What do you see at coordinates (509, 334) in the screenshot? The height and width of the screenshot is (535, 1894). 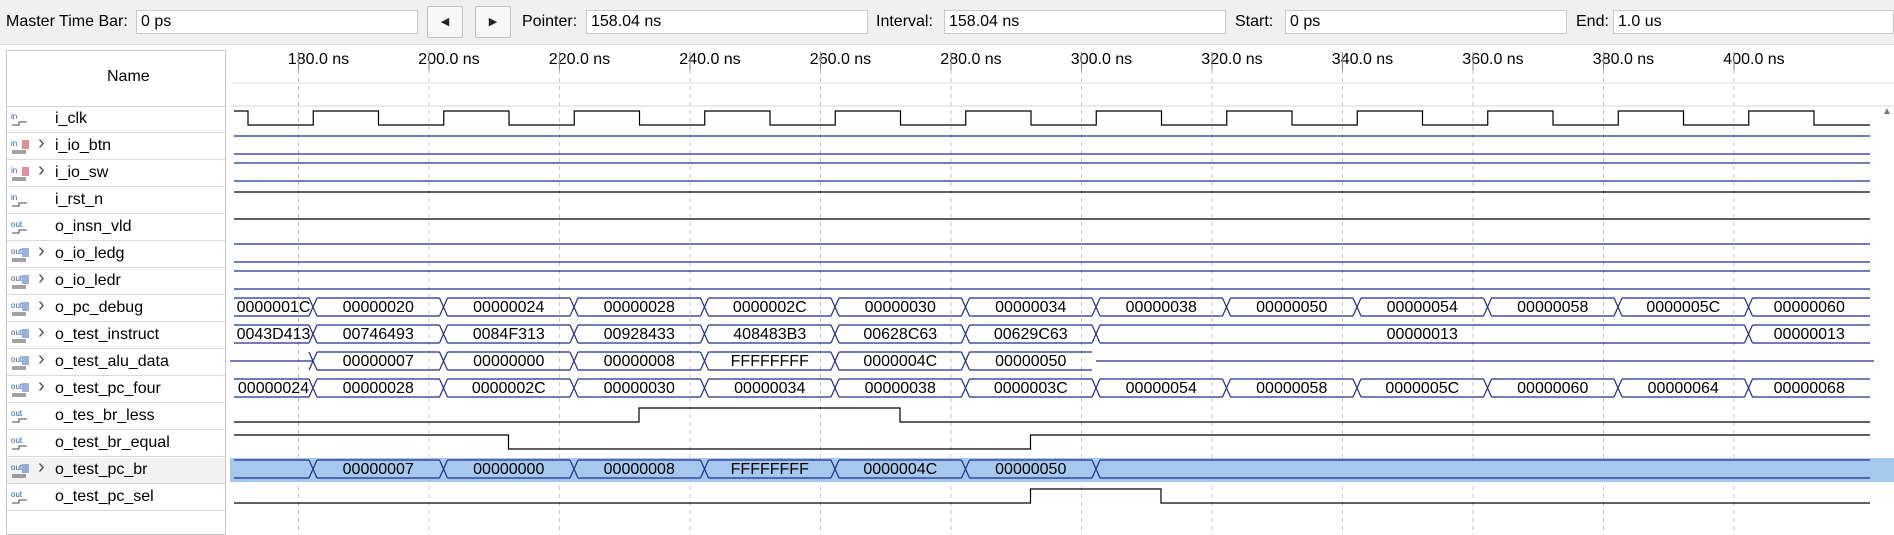 I see `o_test_instruct-wave-value: 0084F313` at bounding box center [509, 334].